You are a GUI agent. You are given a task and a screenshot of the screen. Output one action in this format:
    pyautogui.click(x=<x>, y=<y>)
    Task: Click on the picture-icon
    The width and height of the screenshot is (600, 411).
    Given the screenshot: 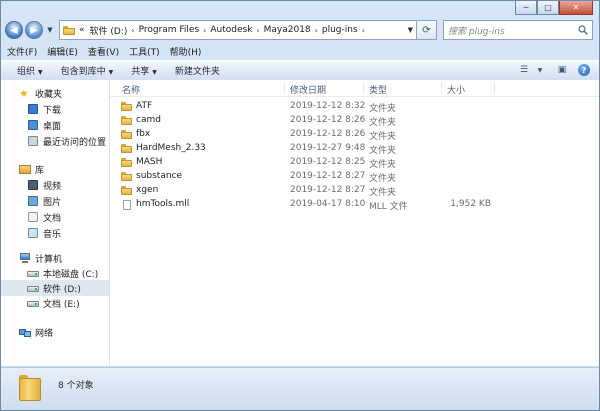 What is the action you would take?
    pyautogui.click(x=33, y=201)
    